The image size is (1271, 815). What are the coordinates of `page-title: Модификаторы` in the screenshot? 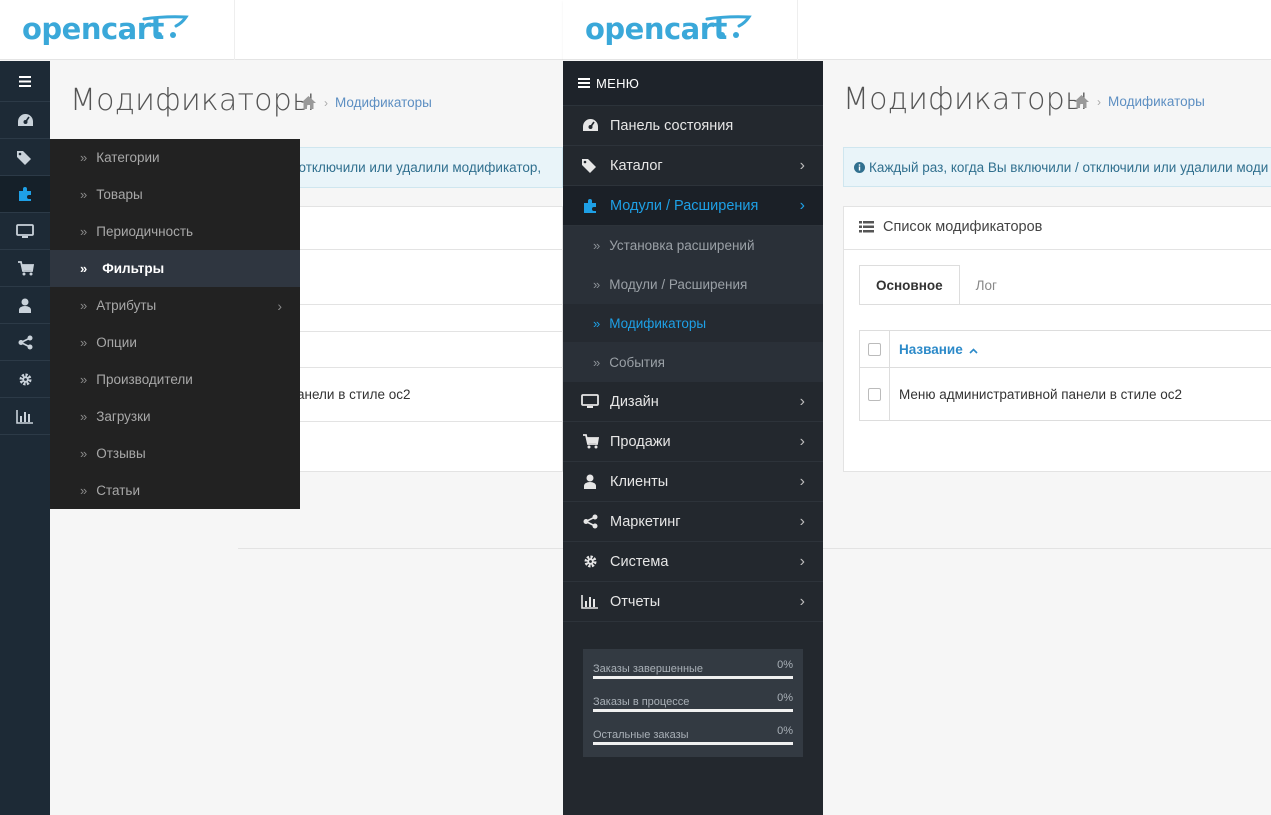 It's located at (193, 100).